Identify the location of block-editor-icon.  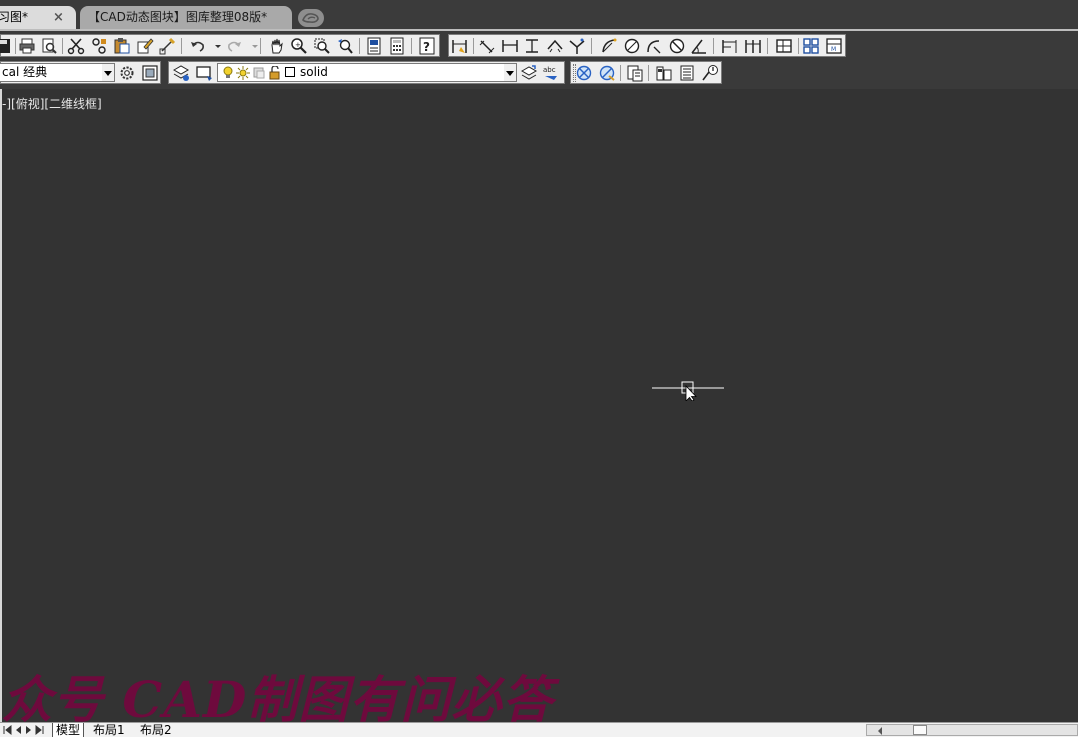
(167, 46).